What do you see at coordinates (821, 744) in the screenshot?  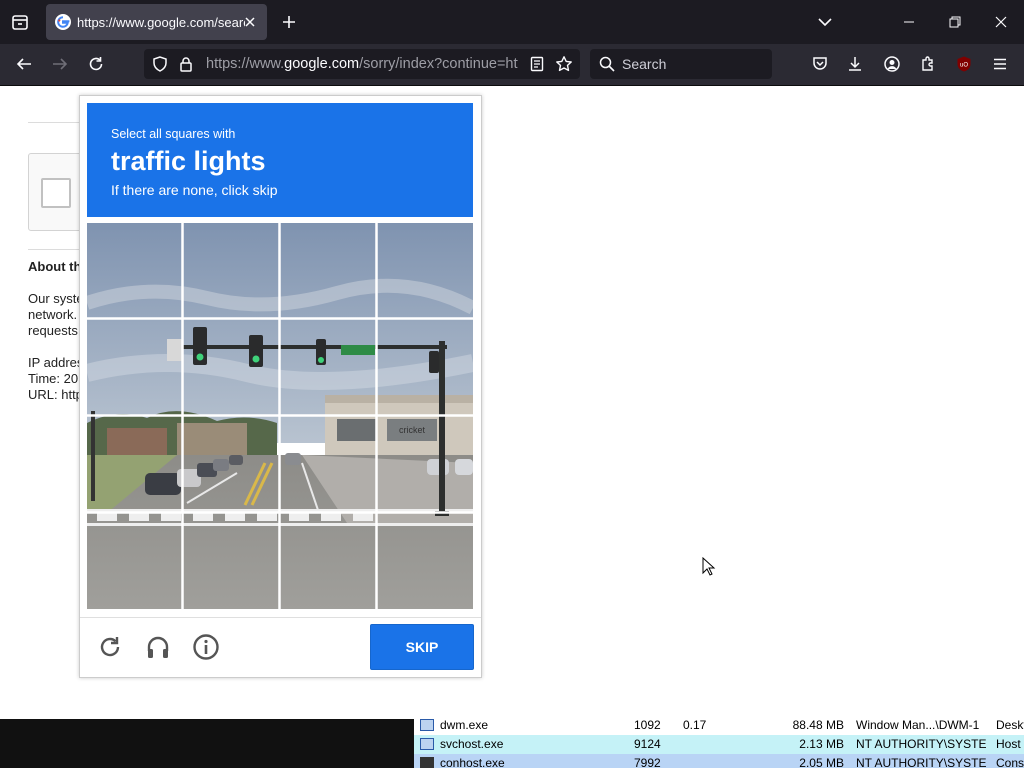 I see `process-memory: 2.13 MB` at bounding box center [821, 744].